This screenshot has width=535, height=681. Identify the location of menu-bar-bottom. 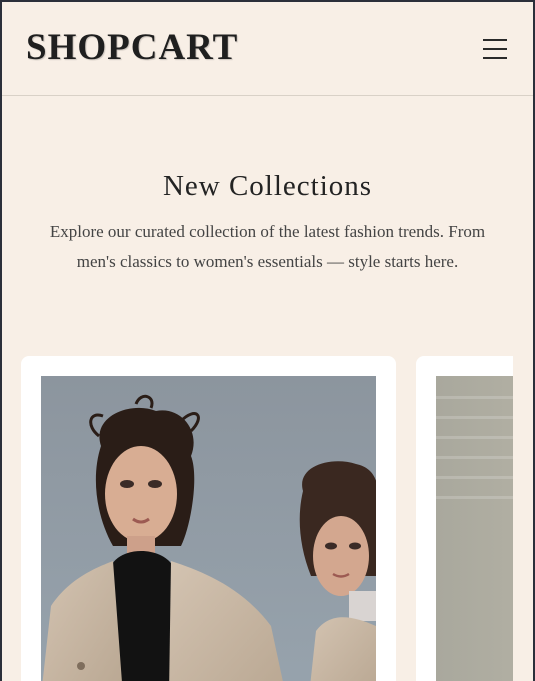
(495, 58).